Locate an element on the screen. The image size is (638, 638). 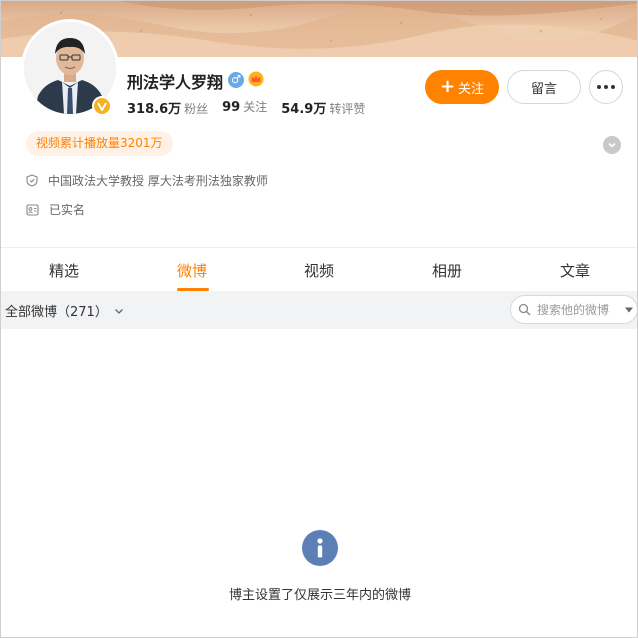
more-dots-icon is located at coordinates (599, 87).